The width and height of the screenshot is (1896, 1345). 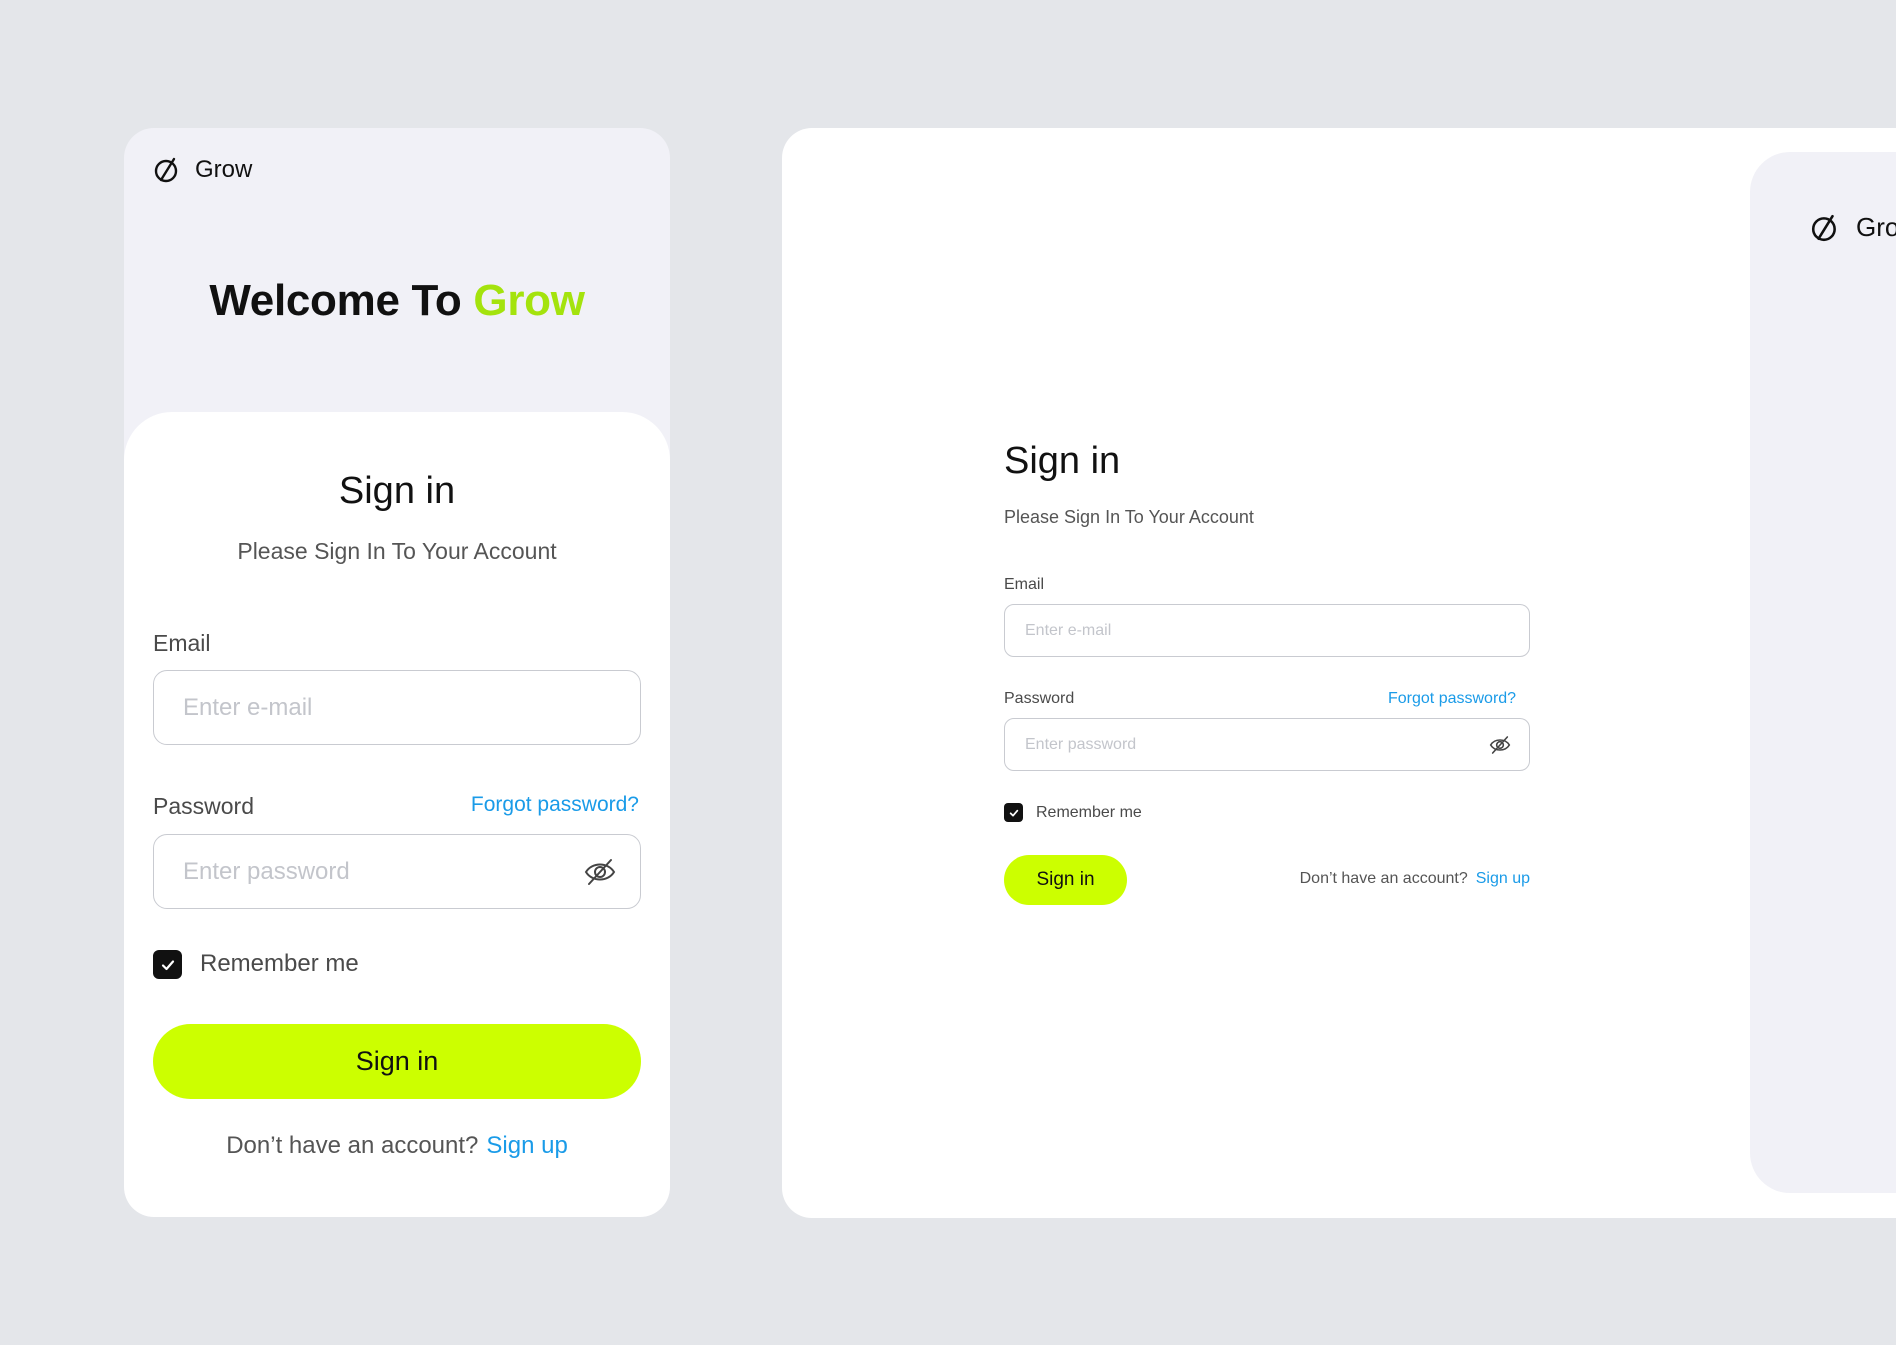 I want to click on brand-side-panel: Grow, so click(x=1823, y=672).